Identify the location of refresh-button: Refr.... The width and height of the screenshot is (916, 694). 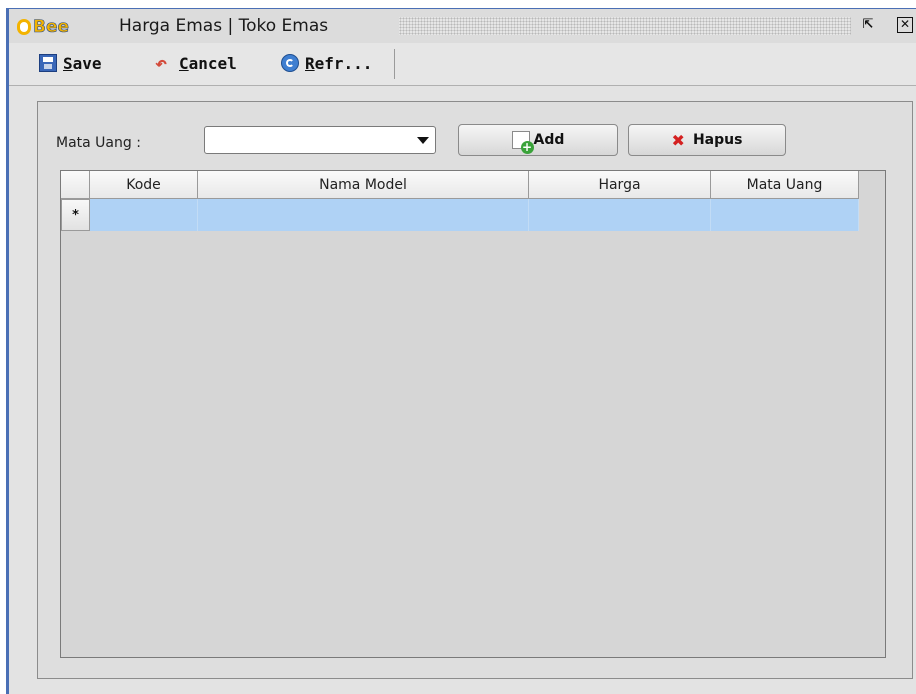
(326, 63).